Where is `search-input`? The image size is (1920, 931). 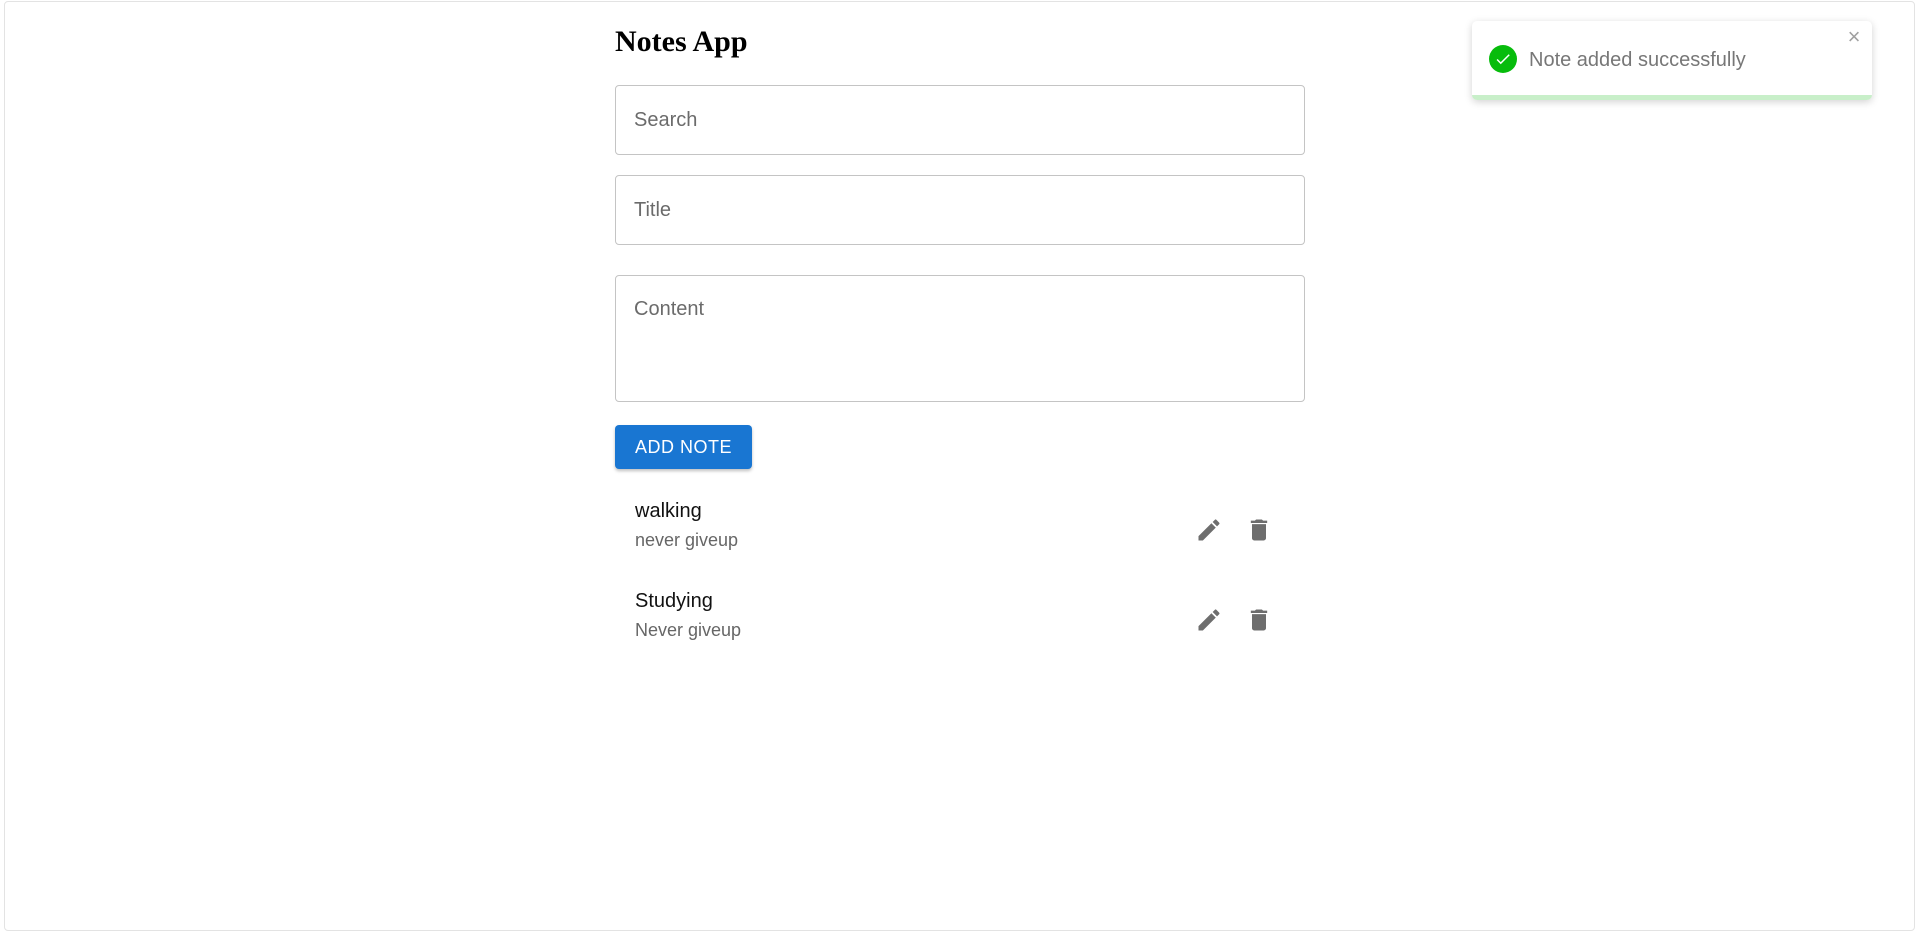
search-input is located at coordinates (960, 120).